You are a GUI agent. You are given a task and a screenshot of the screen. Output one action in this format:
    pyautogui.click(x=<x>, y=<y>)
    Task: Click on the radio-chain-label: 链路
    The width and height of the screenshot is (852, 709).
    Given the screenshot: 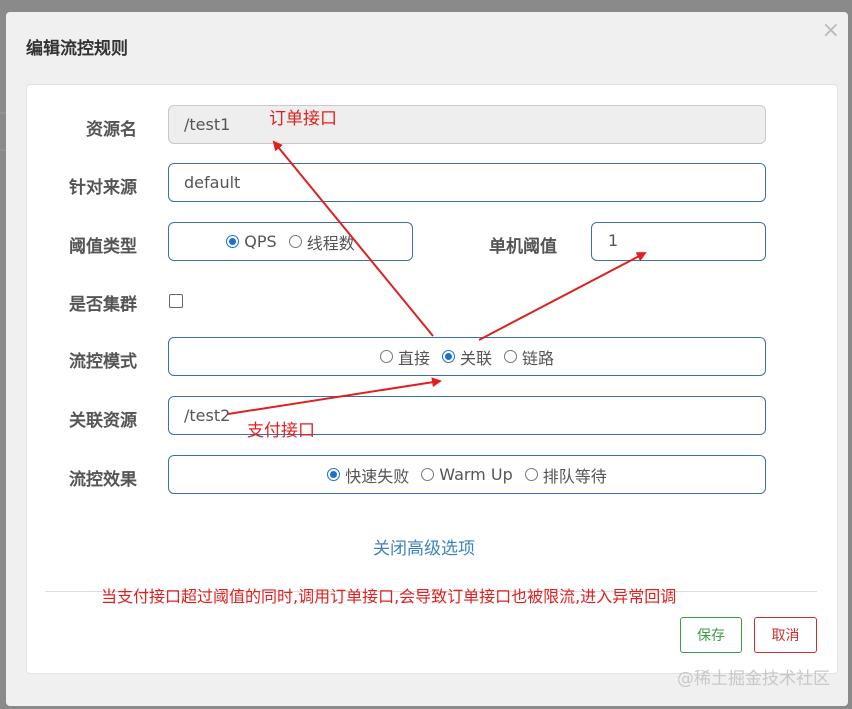 What is the action you would take?
    pyautogui.click(x=538, y=358)
    